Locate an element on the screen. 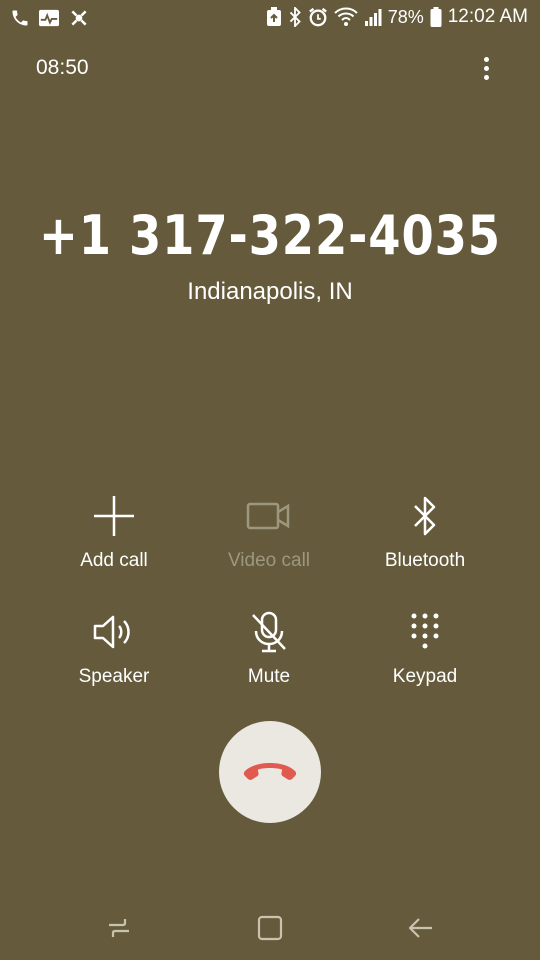  home-button is located at coordinates (270, 928).